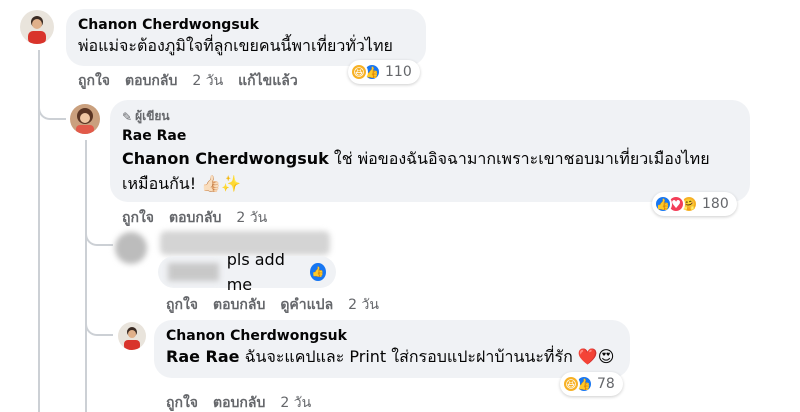  Describe the element at coordinates (225, 158) in the screenshot. I see `mention-link: Chanon Cherdwongsuk` at that location.